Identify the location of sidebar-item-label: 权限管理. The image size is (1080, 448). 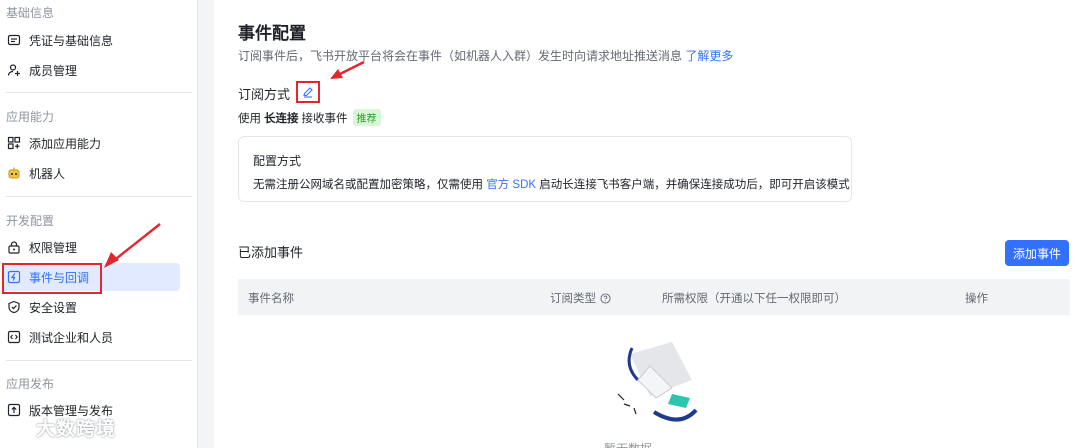
(53, 247).